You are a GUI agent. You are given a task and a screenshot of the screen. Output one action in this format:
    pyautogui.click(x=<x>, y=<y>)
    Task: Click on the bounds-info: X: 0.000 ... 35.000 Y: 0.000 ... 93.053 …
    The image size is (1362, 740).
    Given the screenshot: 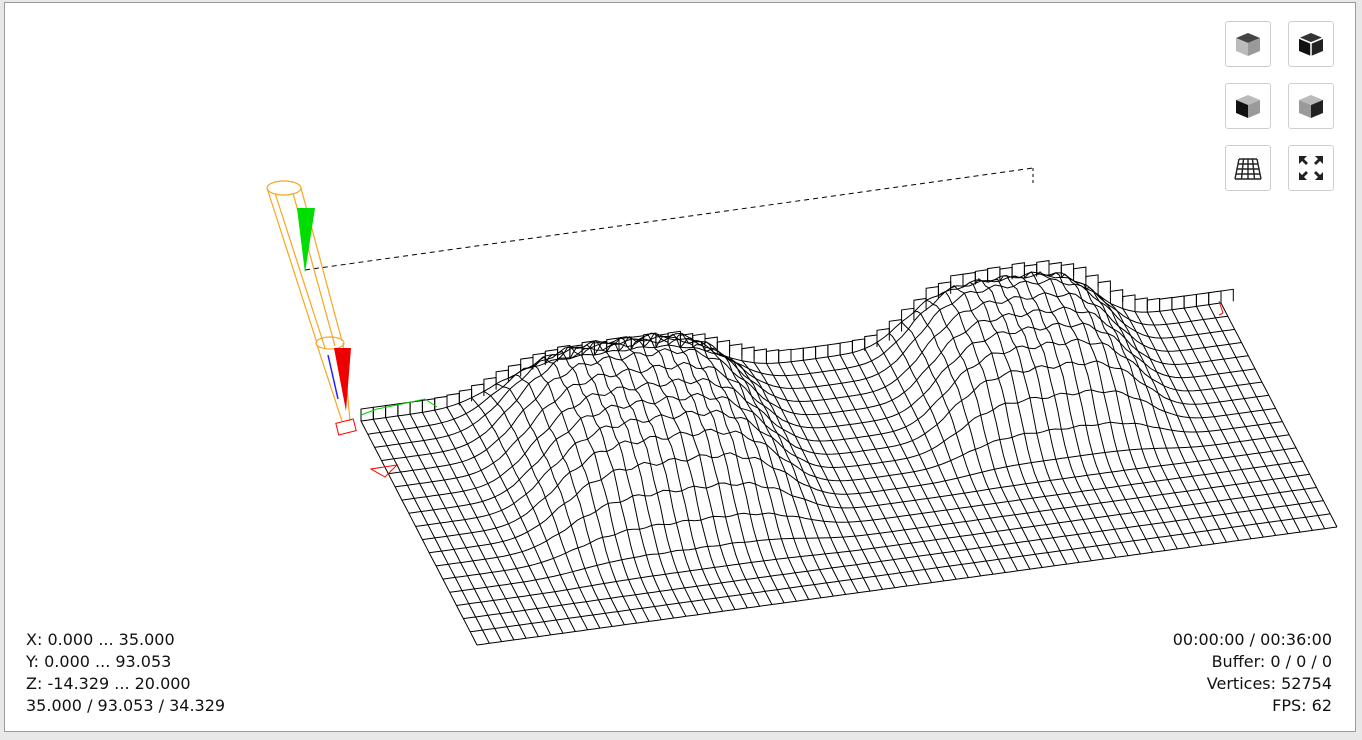 What is the action you would take?
    pyautogui.click(x=125, y=673)
    